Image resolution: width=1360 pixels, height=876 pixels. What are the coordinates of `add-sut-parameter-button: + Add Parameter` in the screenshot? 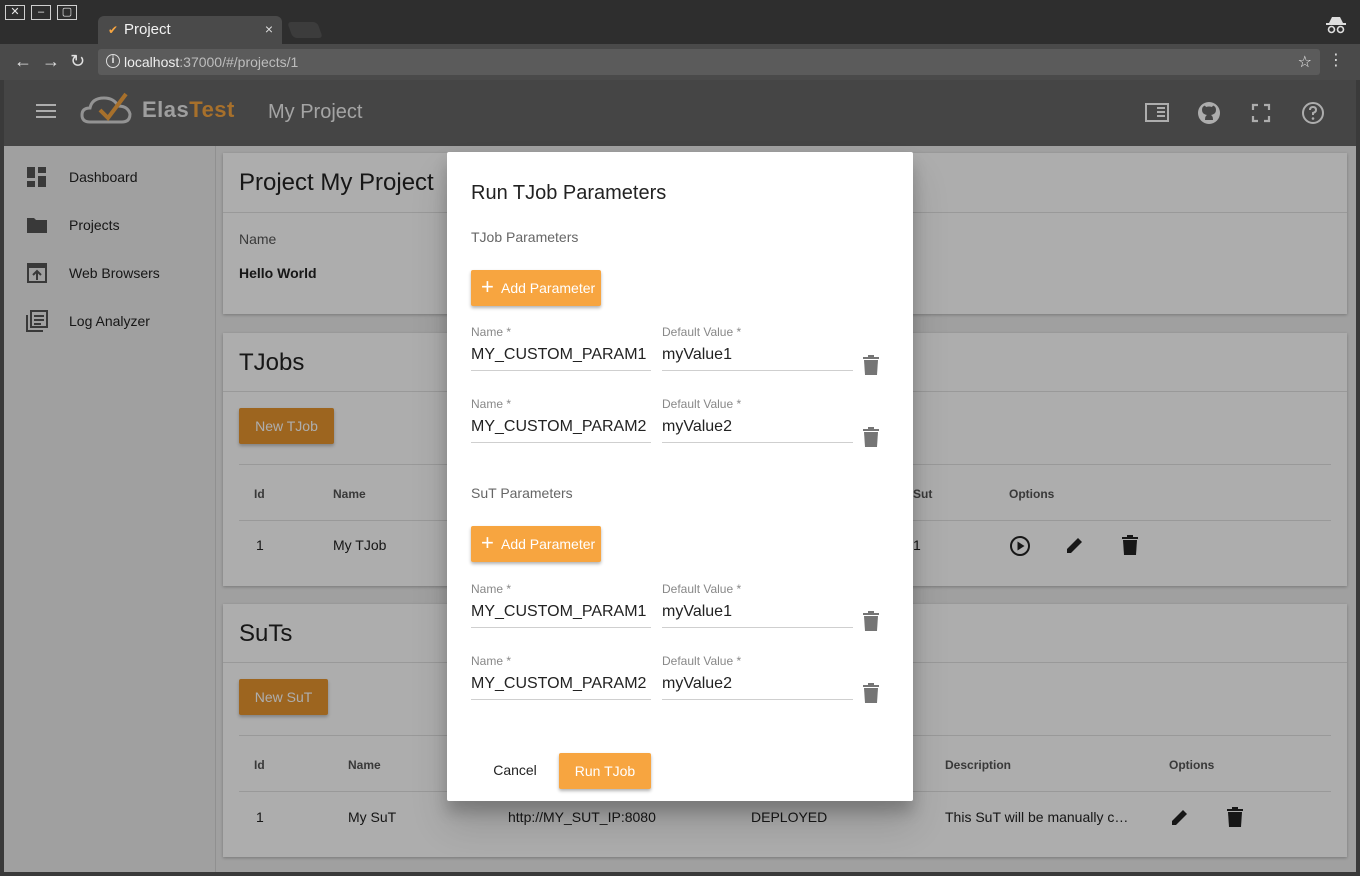 It's located at (536, 544).